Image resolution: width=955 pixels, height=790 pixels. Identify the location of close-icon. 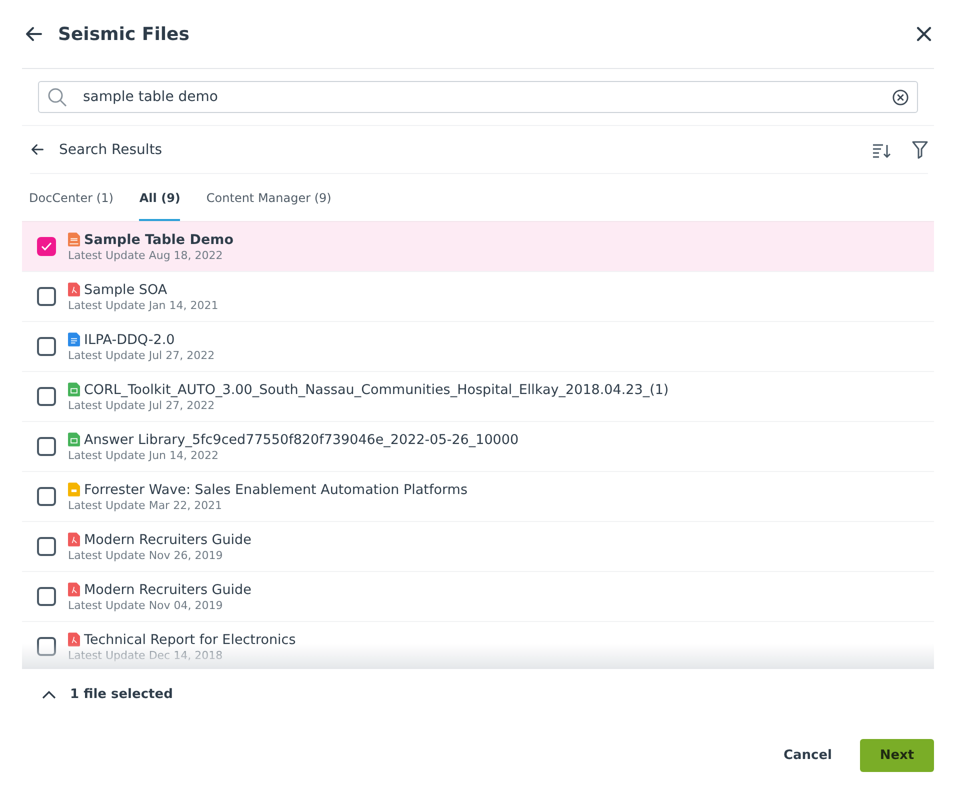
(924, 34).